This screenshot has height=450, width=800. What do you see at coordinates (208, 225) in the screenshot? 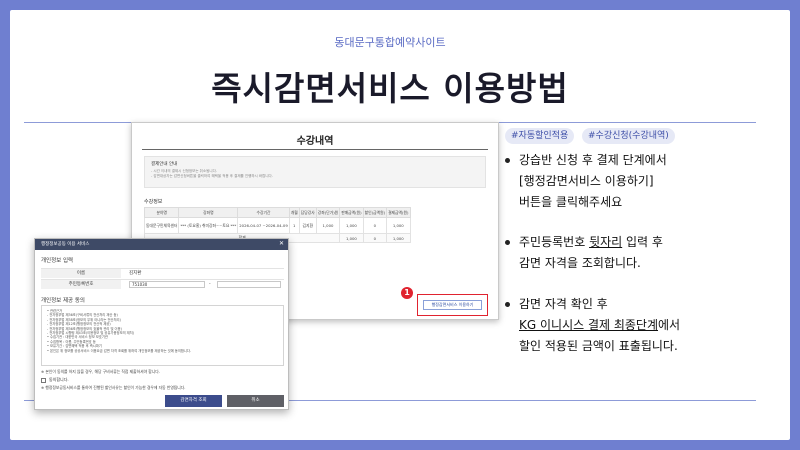
I see `table-cell: *** (토요홍) 취미강좌~~토요 ***` at bounding box center [208, 225].